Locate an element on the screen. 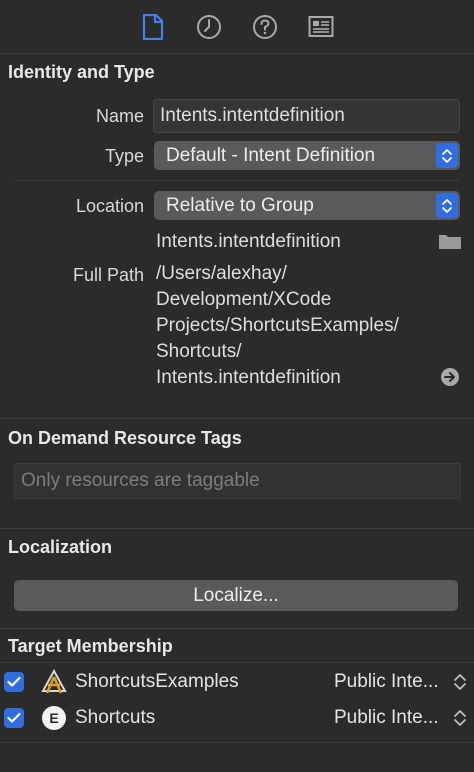 Image resolution: width=474 pixels, height=772 pixels. type-popup: Default - Intent Definition is located at coordinates (307, 155).